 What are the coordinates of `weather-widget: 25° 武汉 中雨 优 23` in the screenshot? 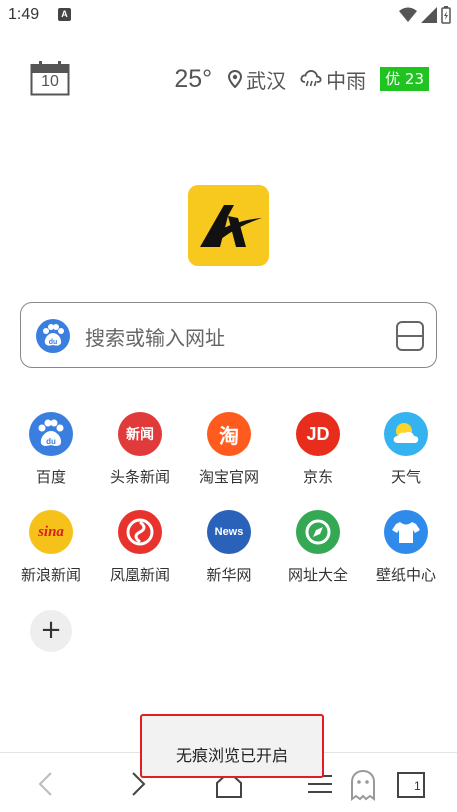 It's located at (301, 79).